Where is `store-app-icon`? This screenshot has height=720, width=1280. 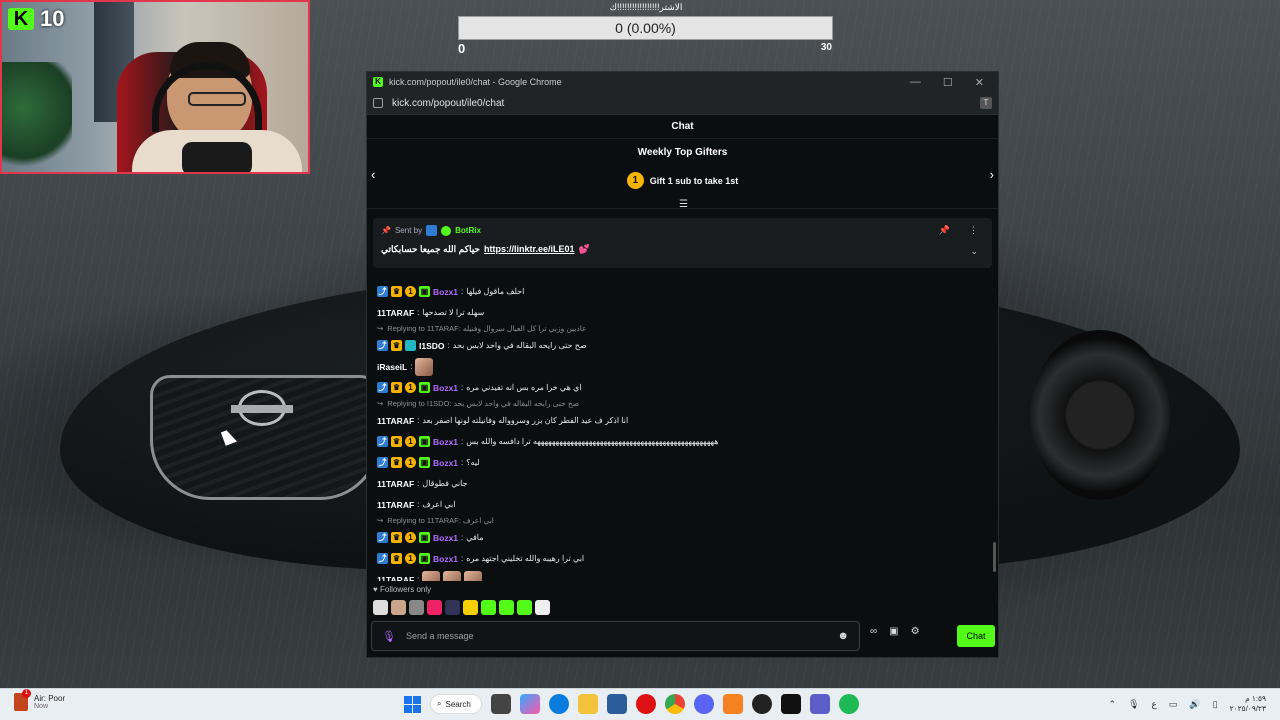
store-app-icon is located at coordinates (617, 704).